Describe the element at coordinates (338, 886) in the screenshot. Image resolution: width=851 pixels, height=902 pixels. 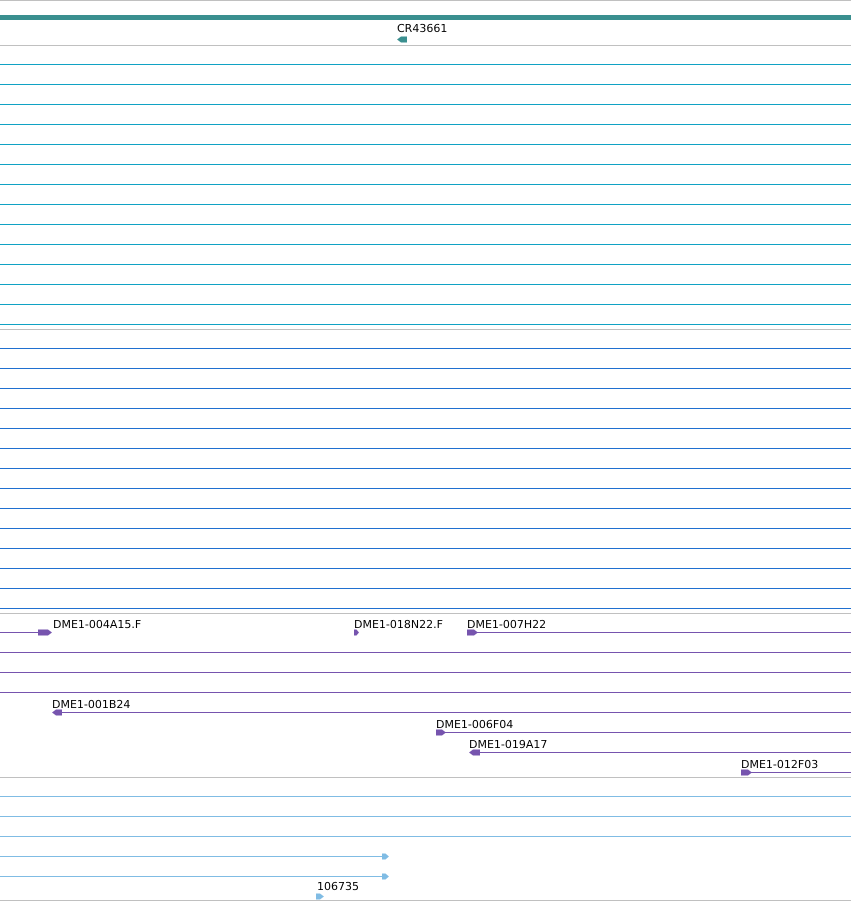
I see `feature-label: 106735` at that location.